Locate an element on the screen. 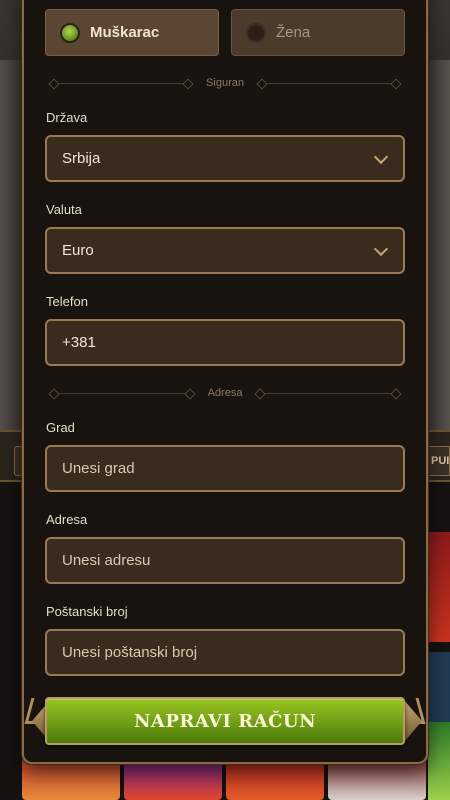  background-pillar-right is located at coordinates (438, 245).